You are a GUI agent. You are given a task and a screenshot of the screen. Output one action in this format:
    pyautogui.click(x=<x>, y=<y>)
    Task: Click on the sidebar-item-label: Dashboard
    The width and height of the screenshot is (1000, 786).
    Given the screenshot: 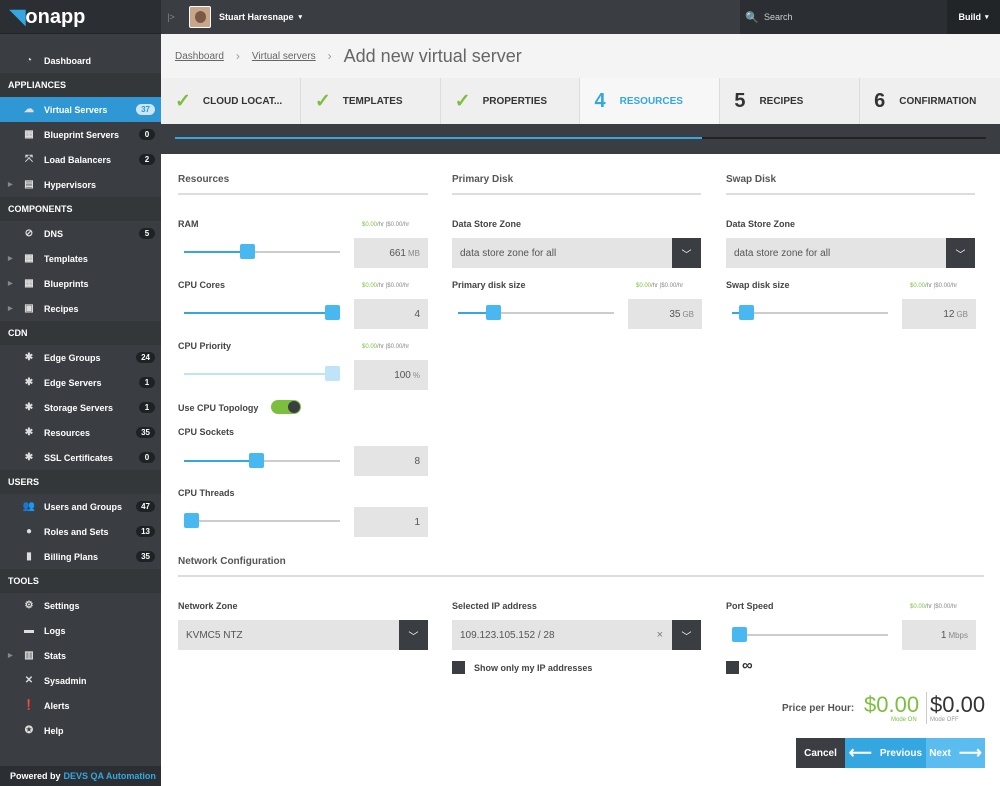 What is the action you would take?
    pyautogui.click(x=68, y=60)
    